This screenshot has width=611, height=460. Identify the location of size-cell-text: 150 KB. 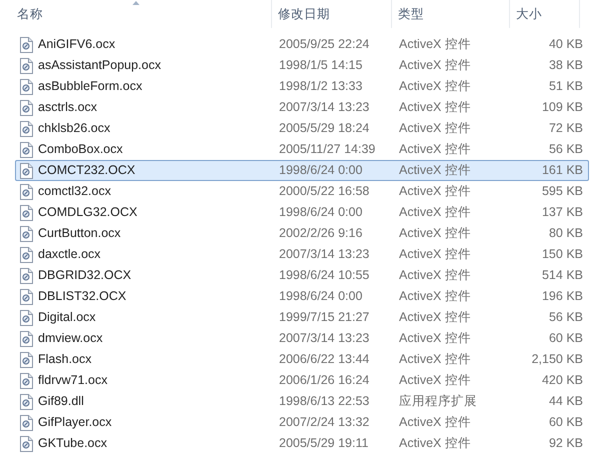
(562, 255).